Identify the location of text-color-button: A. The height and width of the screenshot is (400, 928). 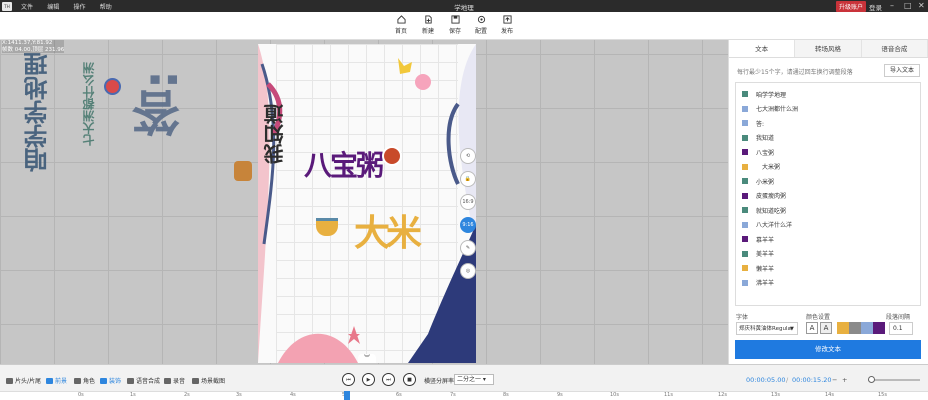
(812, 328).